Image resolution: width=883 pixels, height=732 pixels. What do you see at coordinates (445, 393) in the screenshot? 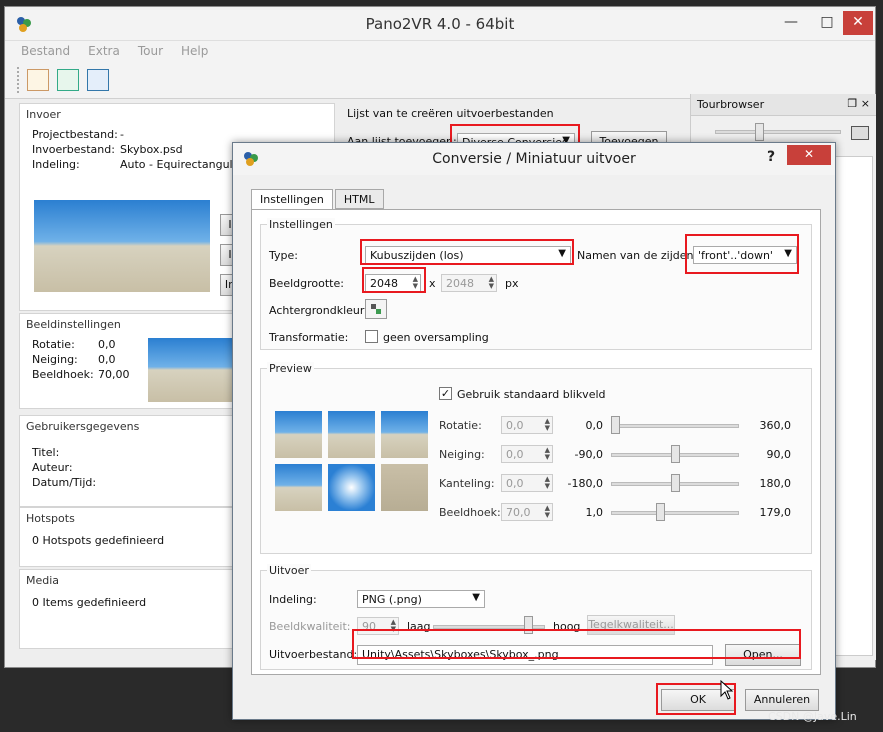
I see `default-fov-checkbox: ✓` at bounding box center [445, 393].